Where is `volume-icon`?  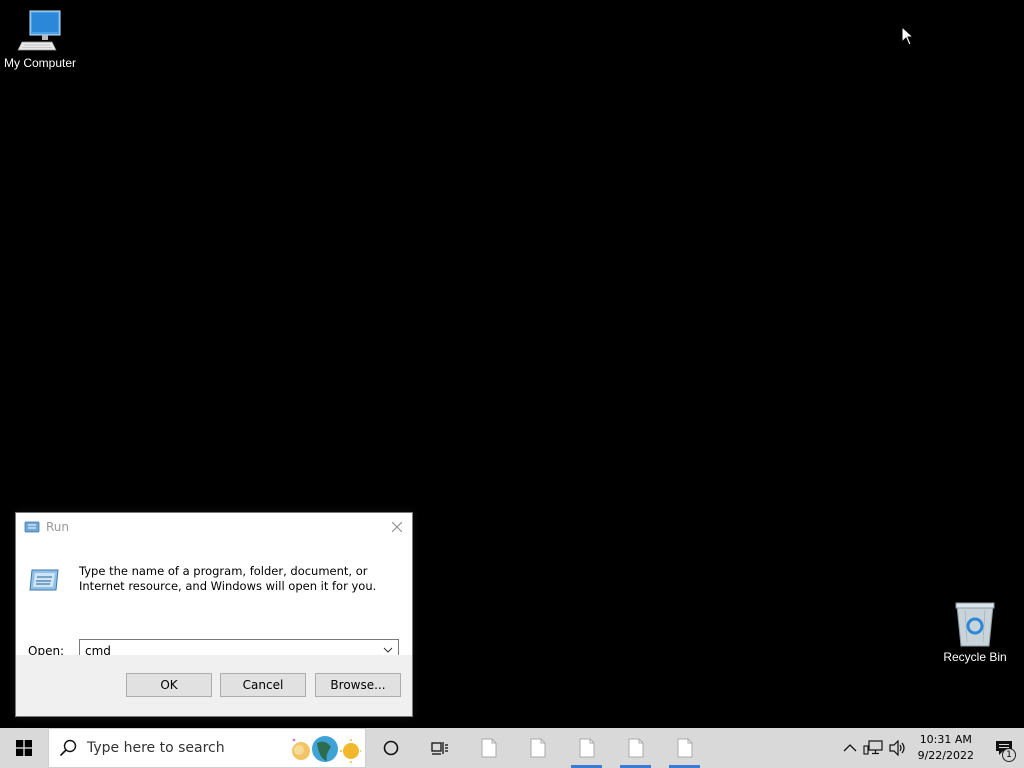 volume-icon is located at coordinates (896, 748).